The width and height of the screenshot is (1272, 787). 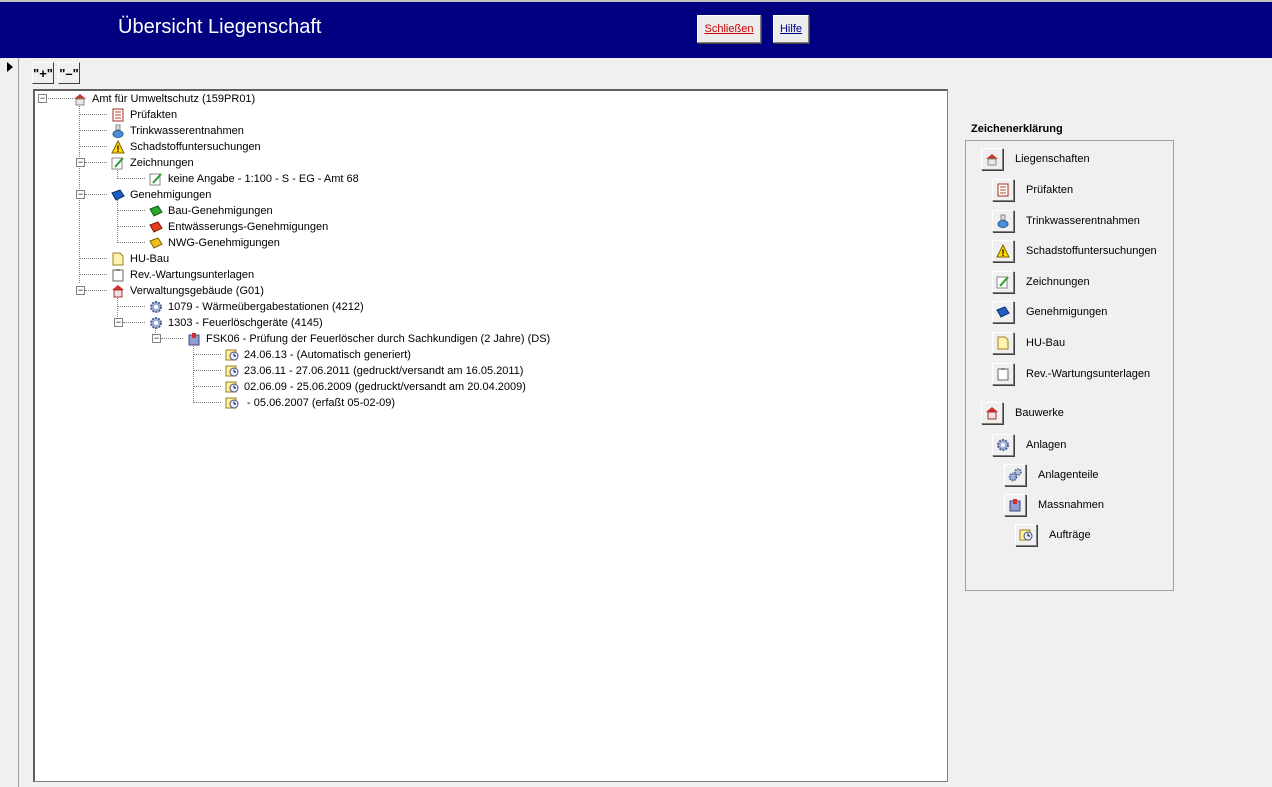 What do you see at coordinates (1017, 129) in the screenshot?
I see `legend-title: Zeichenerklärung` at bounding box center [1017, 129].